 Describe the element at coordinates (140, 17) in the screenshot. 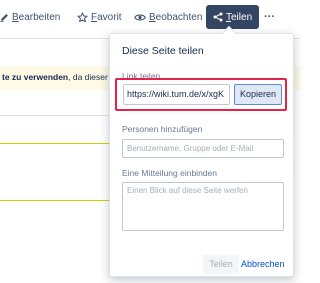

I see `eye-icon` at that location.